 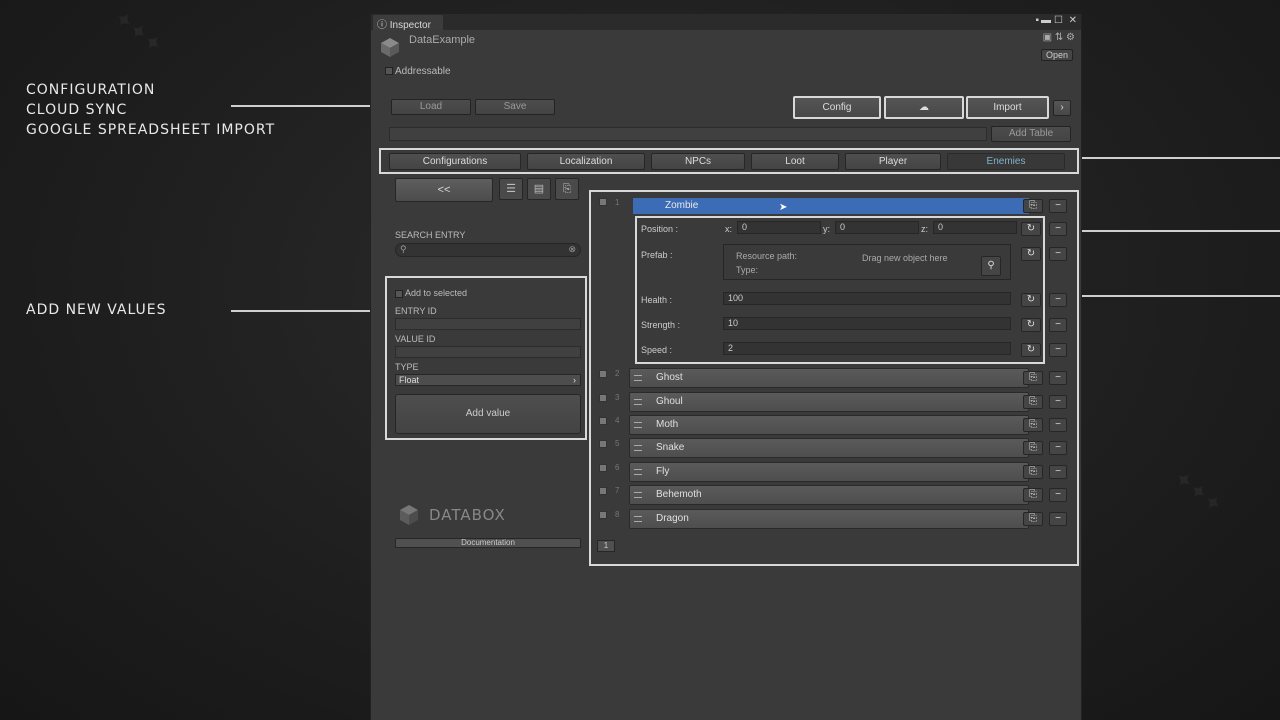 I want to click on search-input: ⚲ ⊗, so click(x=488, y=250).